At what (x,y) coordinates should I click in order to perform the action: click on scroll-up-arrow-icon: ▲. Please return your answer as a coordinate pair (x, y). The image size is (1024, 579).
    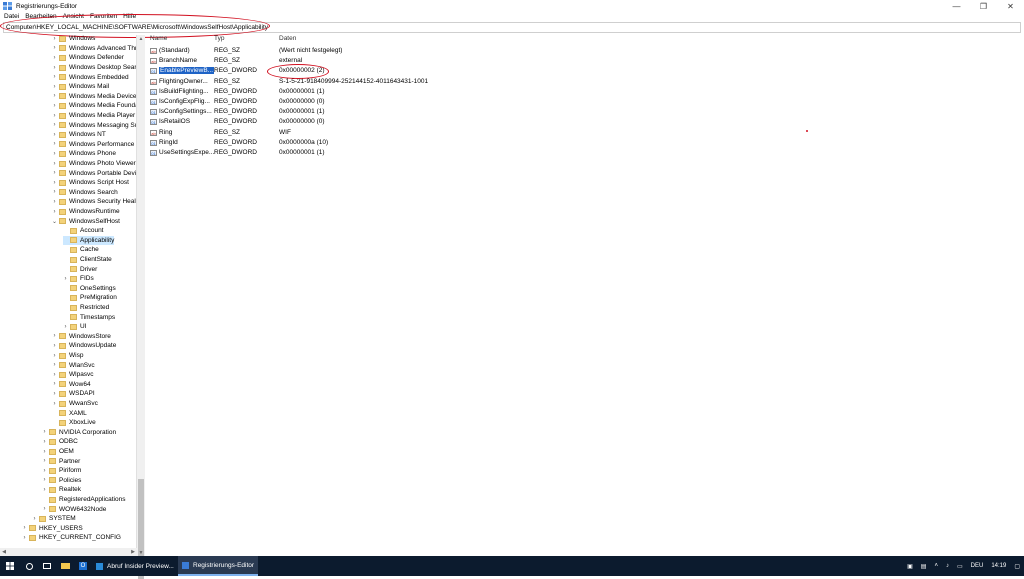
    Looking at the image, I should click on (141, 38).